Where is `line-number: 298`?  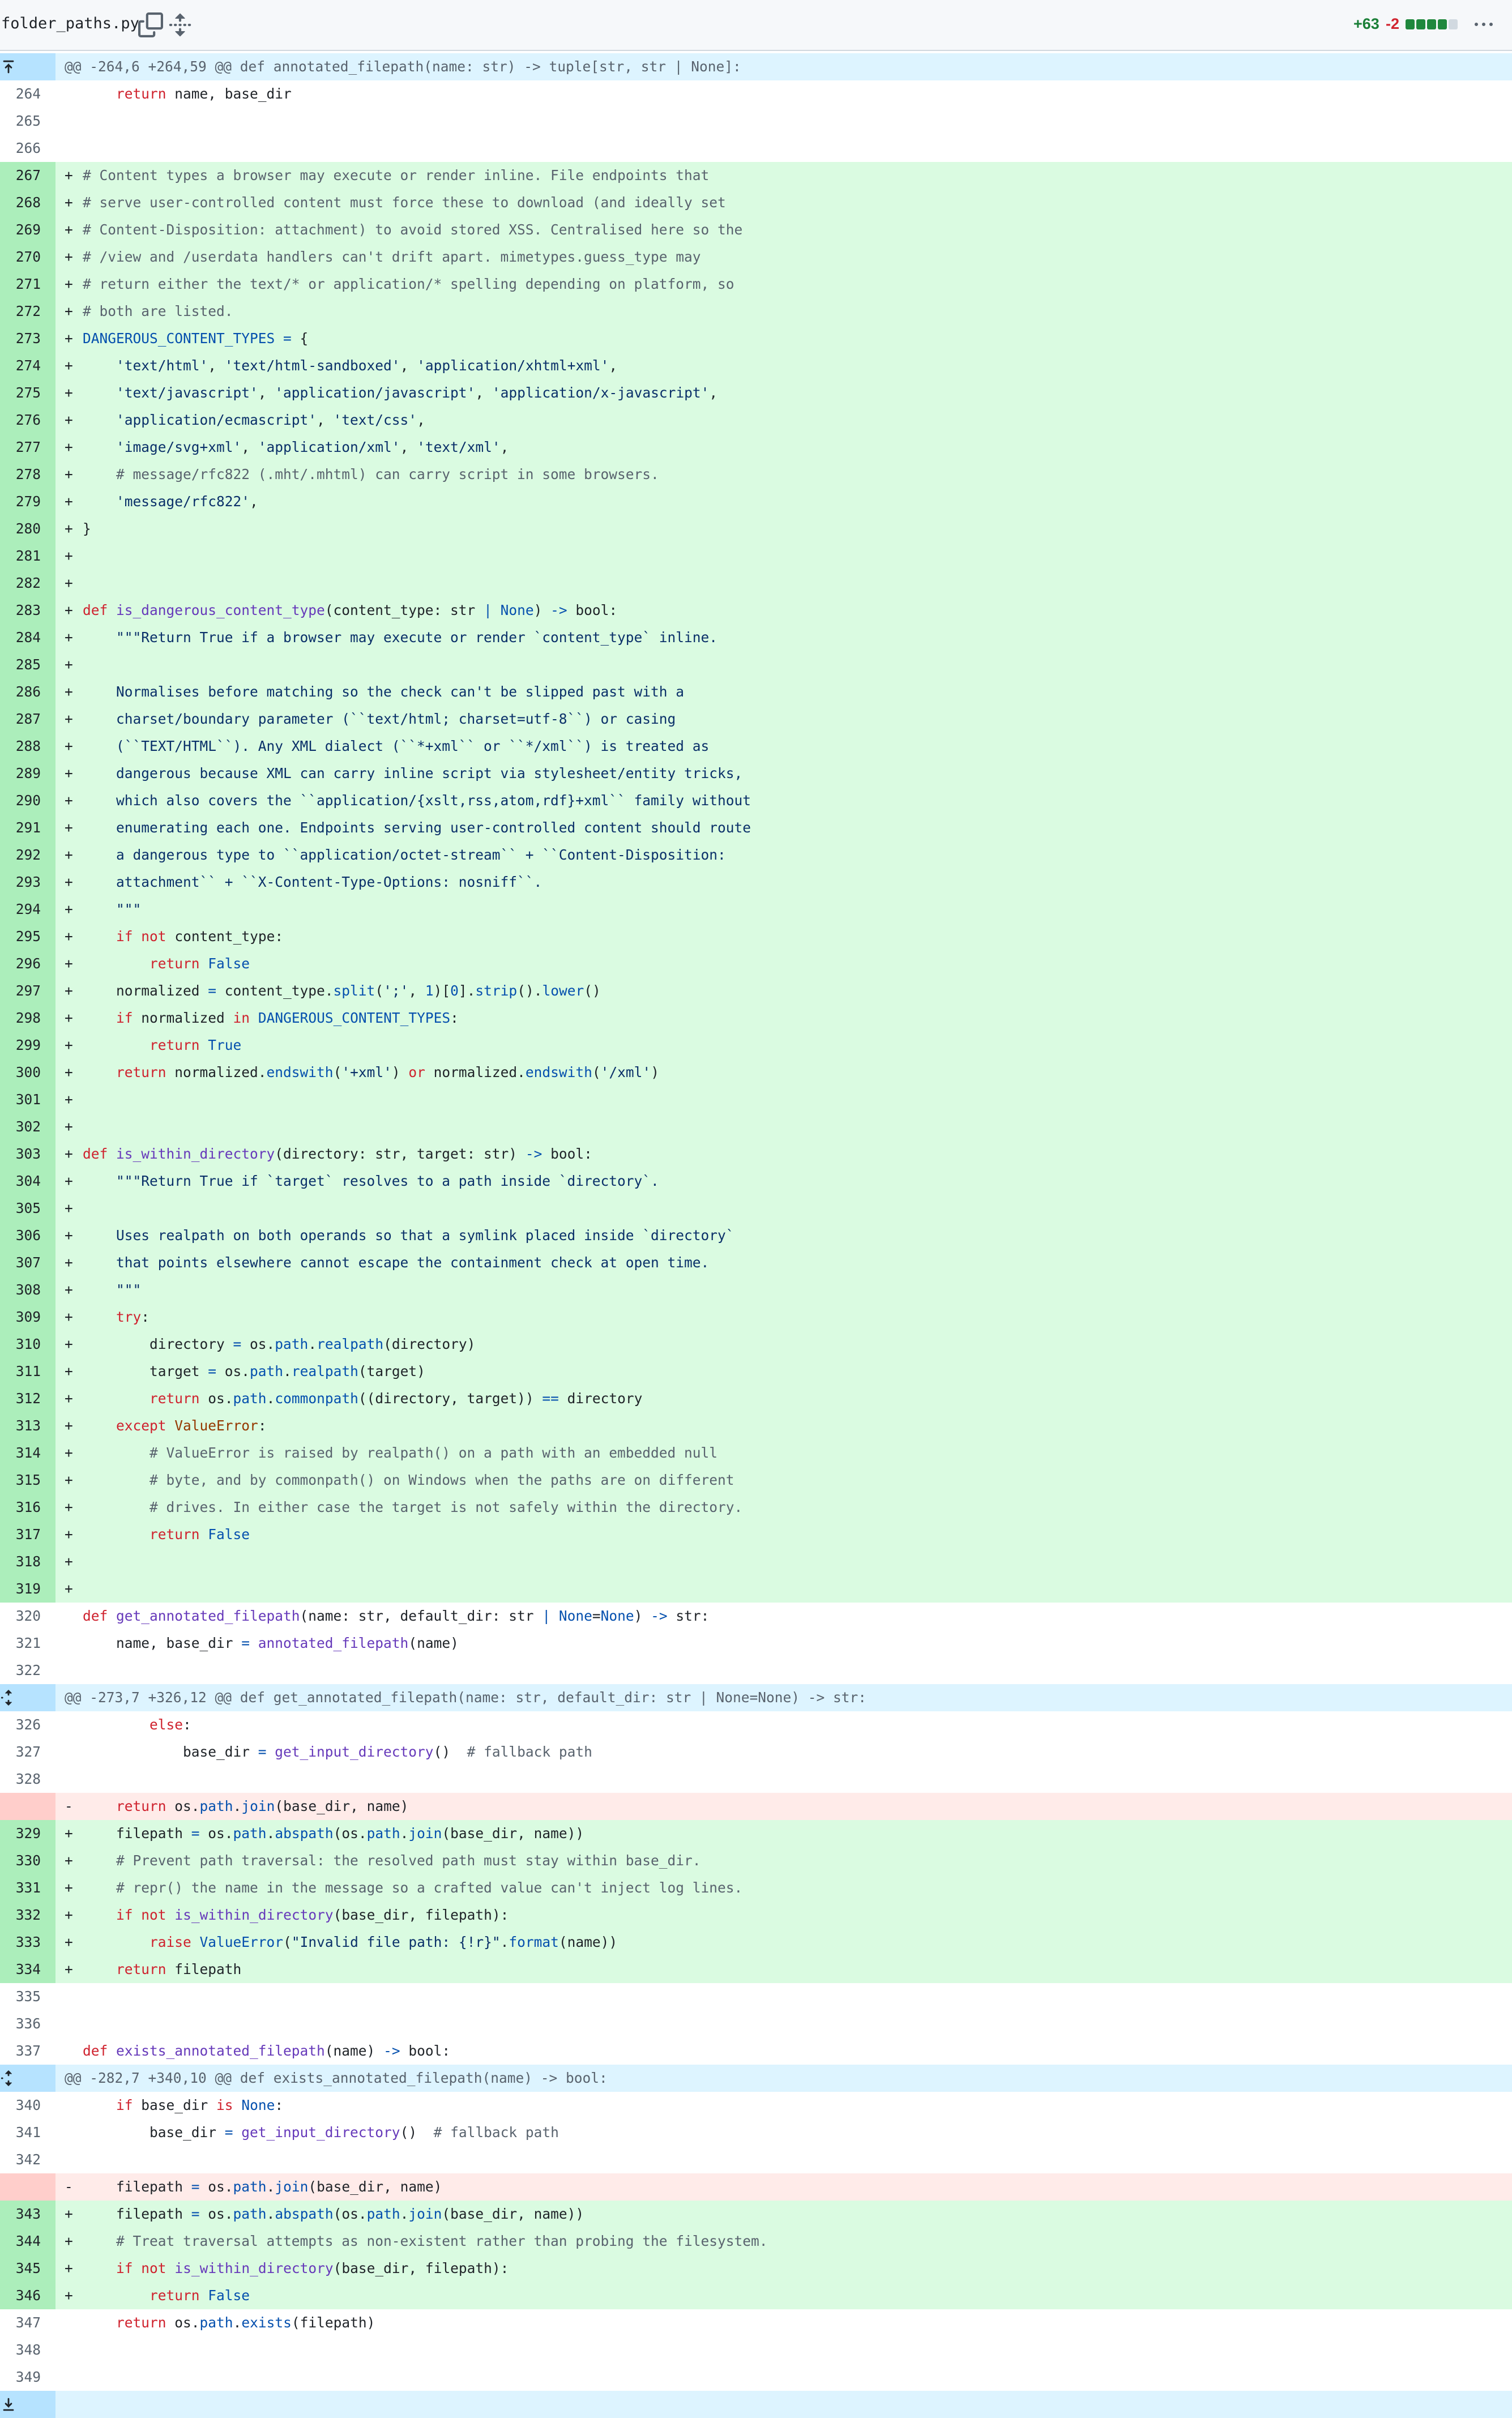 line-number: 298 is located at coordinates (27, 1018).